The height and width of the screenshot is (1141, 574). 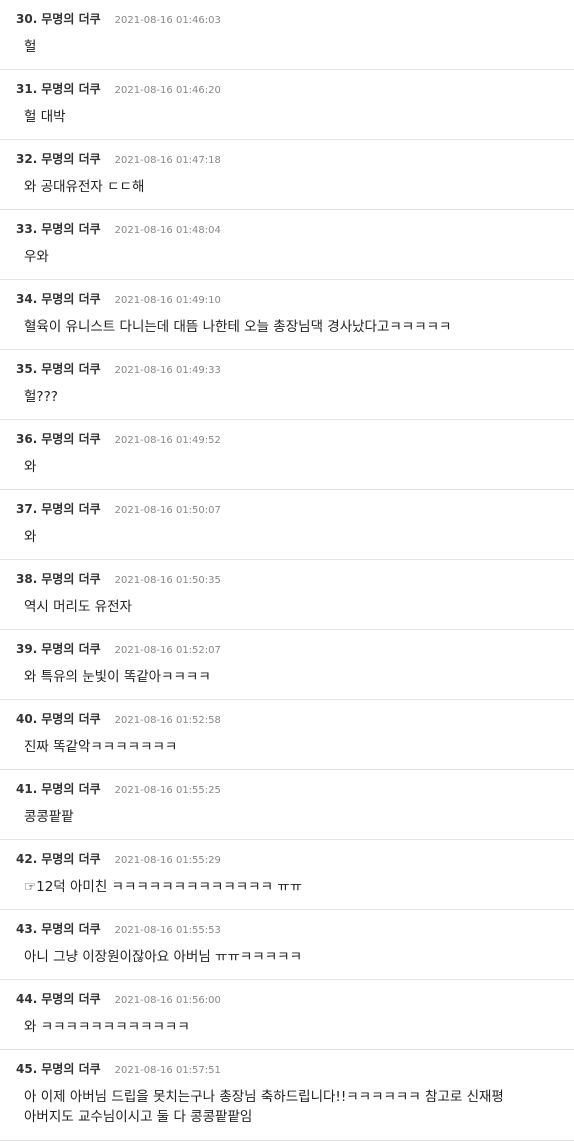 I want to click on comment-number: 35., so click(x=27, y=369).